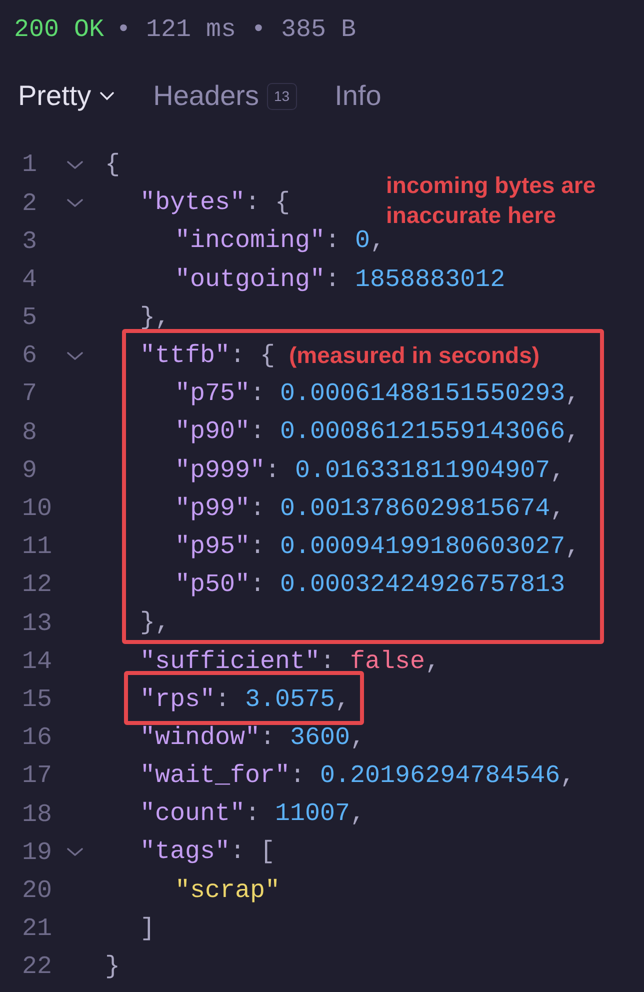 This screenshot has width=644, height=992. Describe the element at coordinates (377, 546) in the screenshot. I see `code-line: "p95": 0.00094199180603027,` at that location.